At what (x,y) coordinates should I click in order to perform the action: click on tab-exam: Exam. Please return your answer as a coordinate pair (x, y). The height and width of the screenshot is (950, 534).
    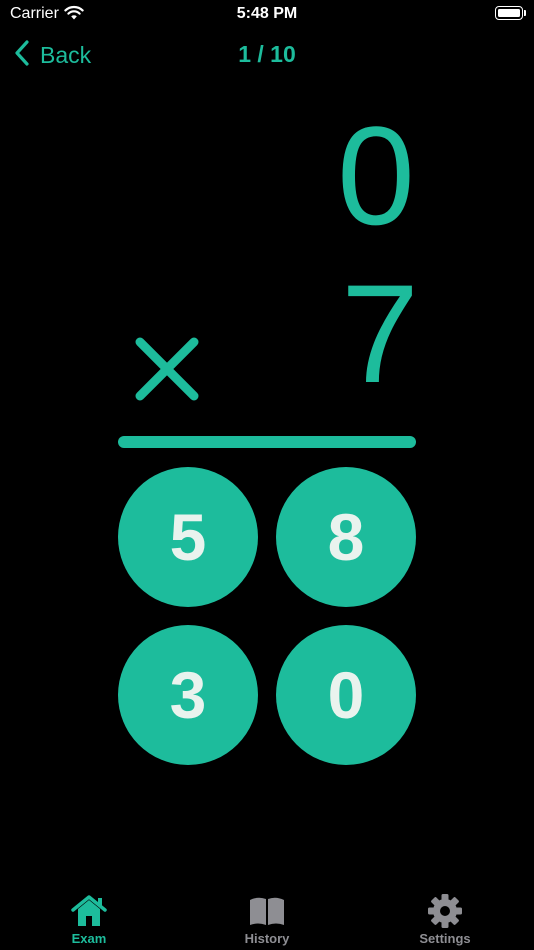
    Looking at the image, I should click on (89, 919).